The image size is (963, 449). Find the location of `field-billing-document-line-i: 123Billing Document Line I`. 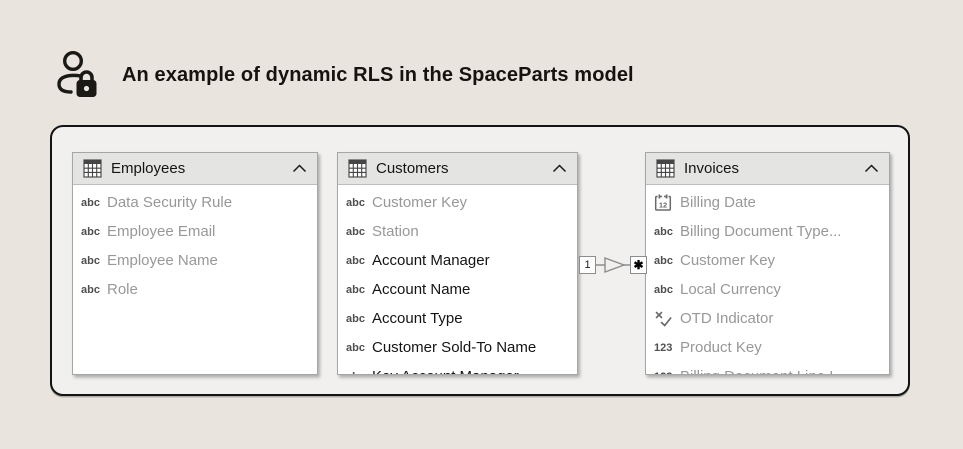

field-billing-document-line-i: 123Billing Document Line I is located at coordinates (767, 368).